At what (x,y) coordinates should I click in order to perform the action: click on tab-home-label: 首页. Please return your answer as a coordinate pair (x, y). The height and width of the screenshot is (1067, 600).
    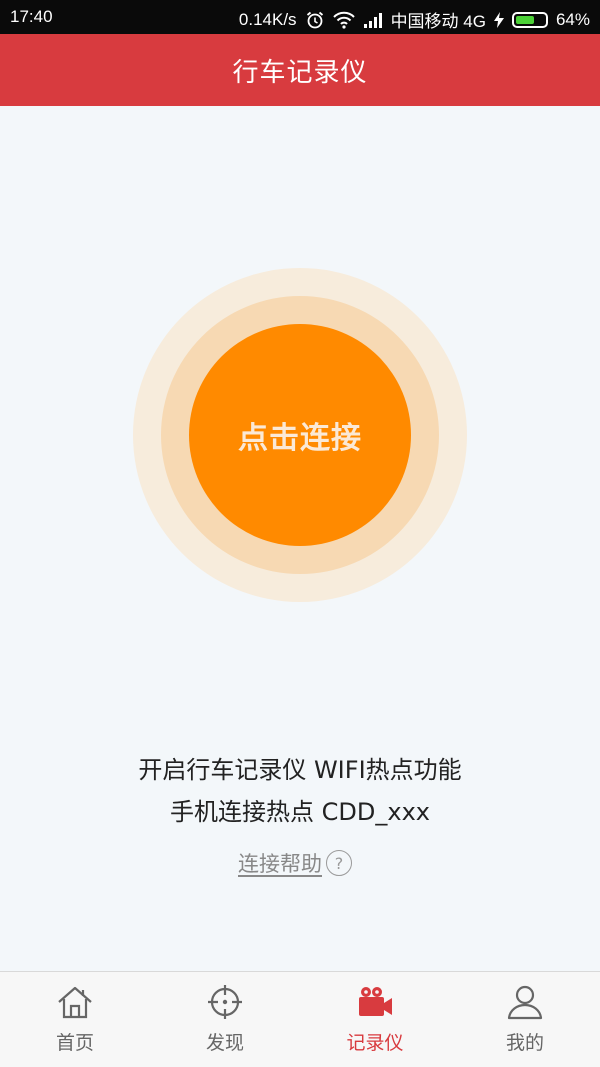
    Looking at the image, I should click on (74, 1043).